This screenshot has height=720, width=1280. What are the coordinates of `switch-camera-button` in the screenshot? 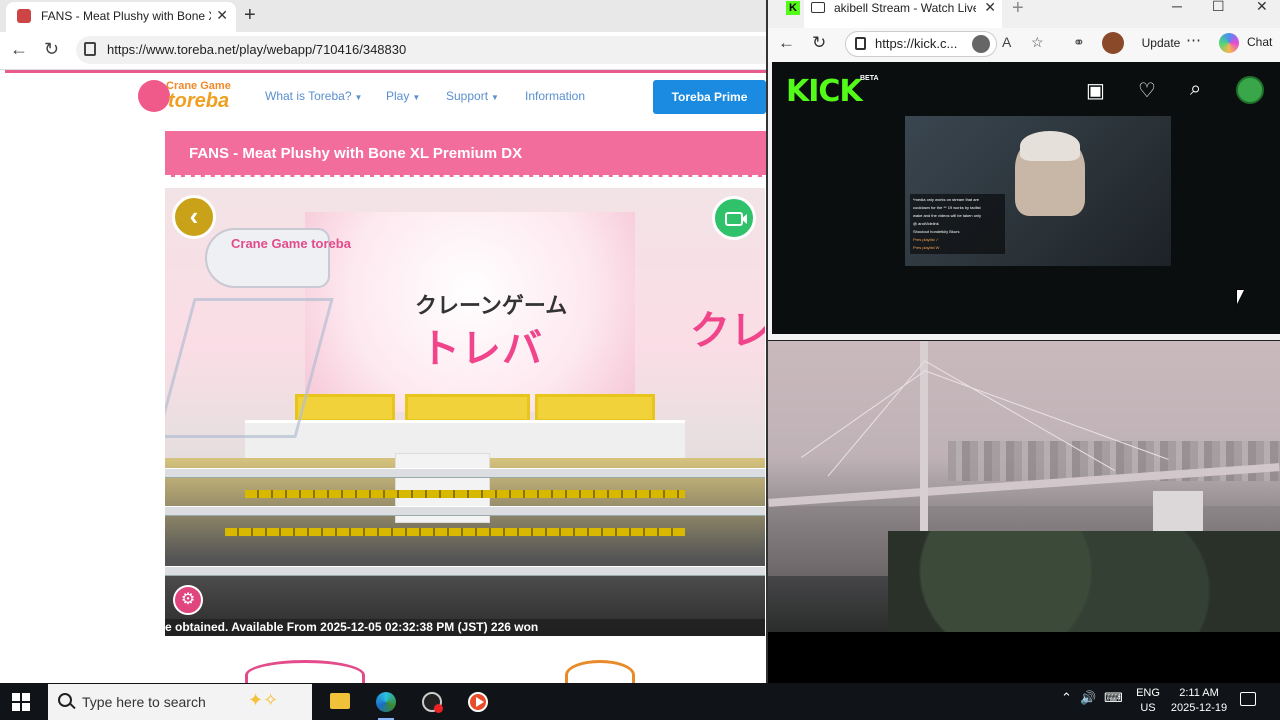 It's located at (734, 218).